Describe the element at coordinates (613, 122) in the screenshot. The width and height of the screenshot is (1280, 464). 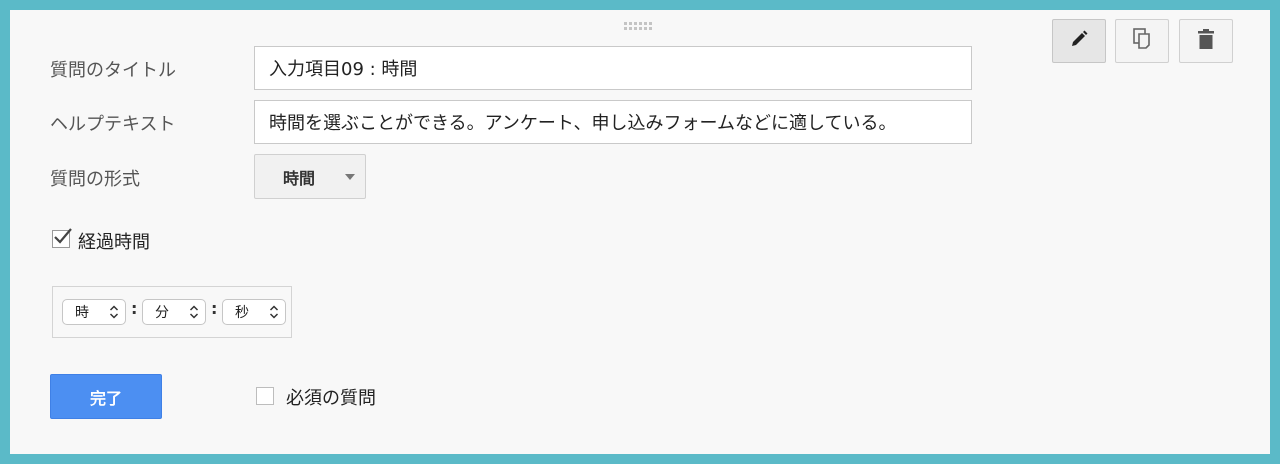
I see `help-text-input` at that location.